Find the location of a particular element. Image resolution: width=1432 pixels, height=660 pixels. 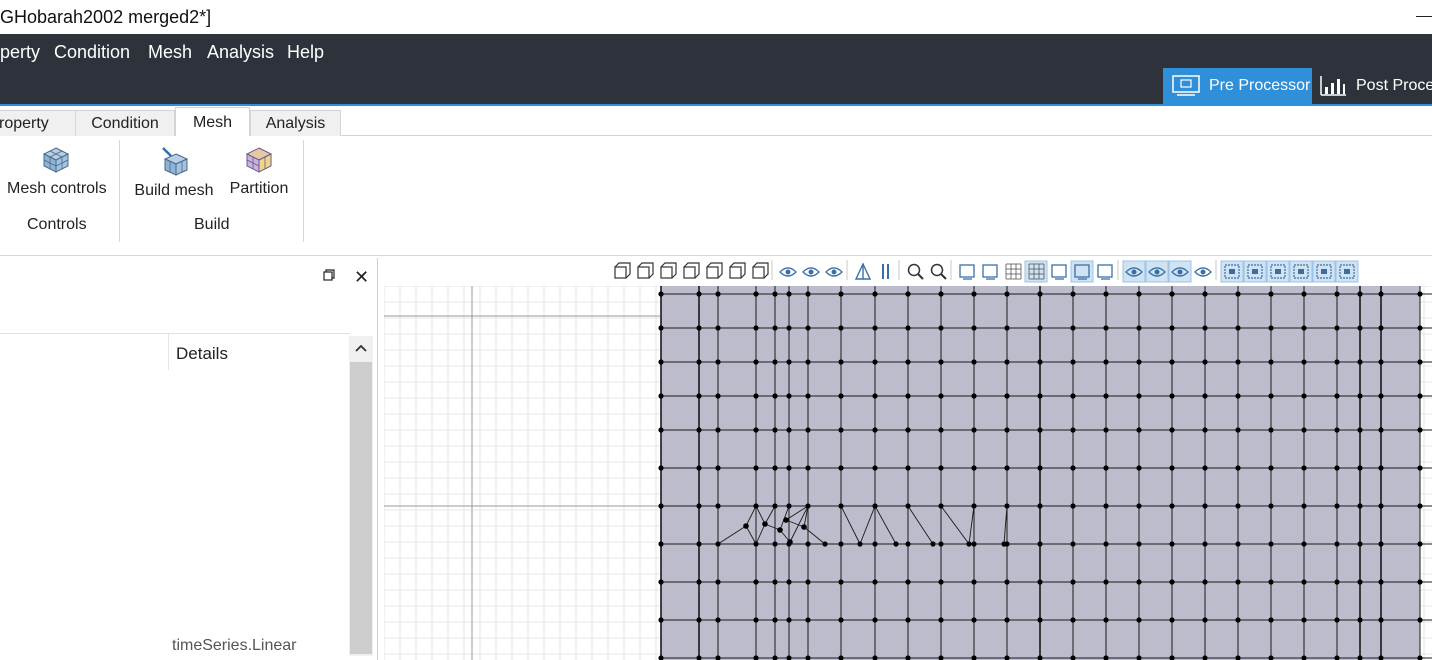

pre-processor-icon is located at coordinates (1186, 85).